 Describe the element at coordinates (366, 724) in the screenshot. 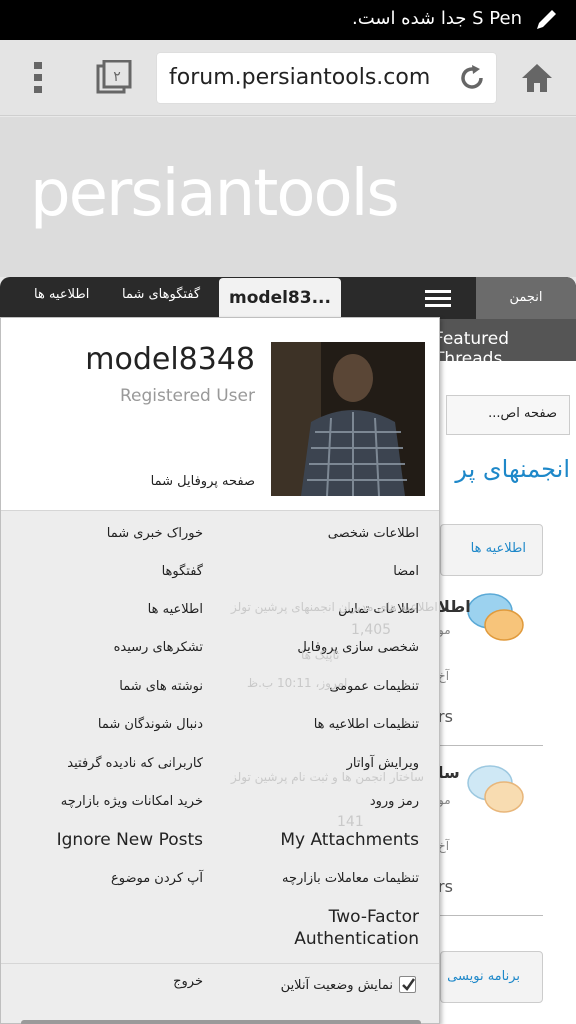

I see `menu-notification-settings: تنظیمات اطلاعیه ها` at that location.